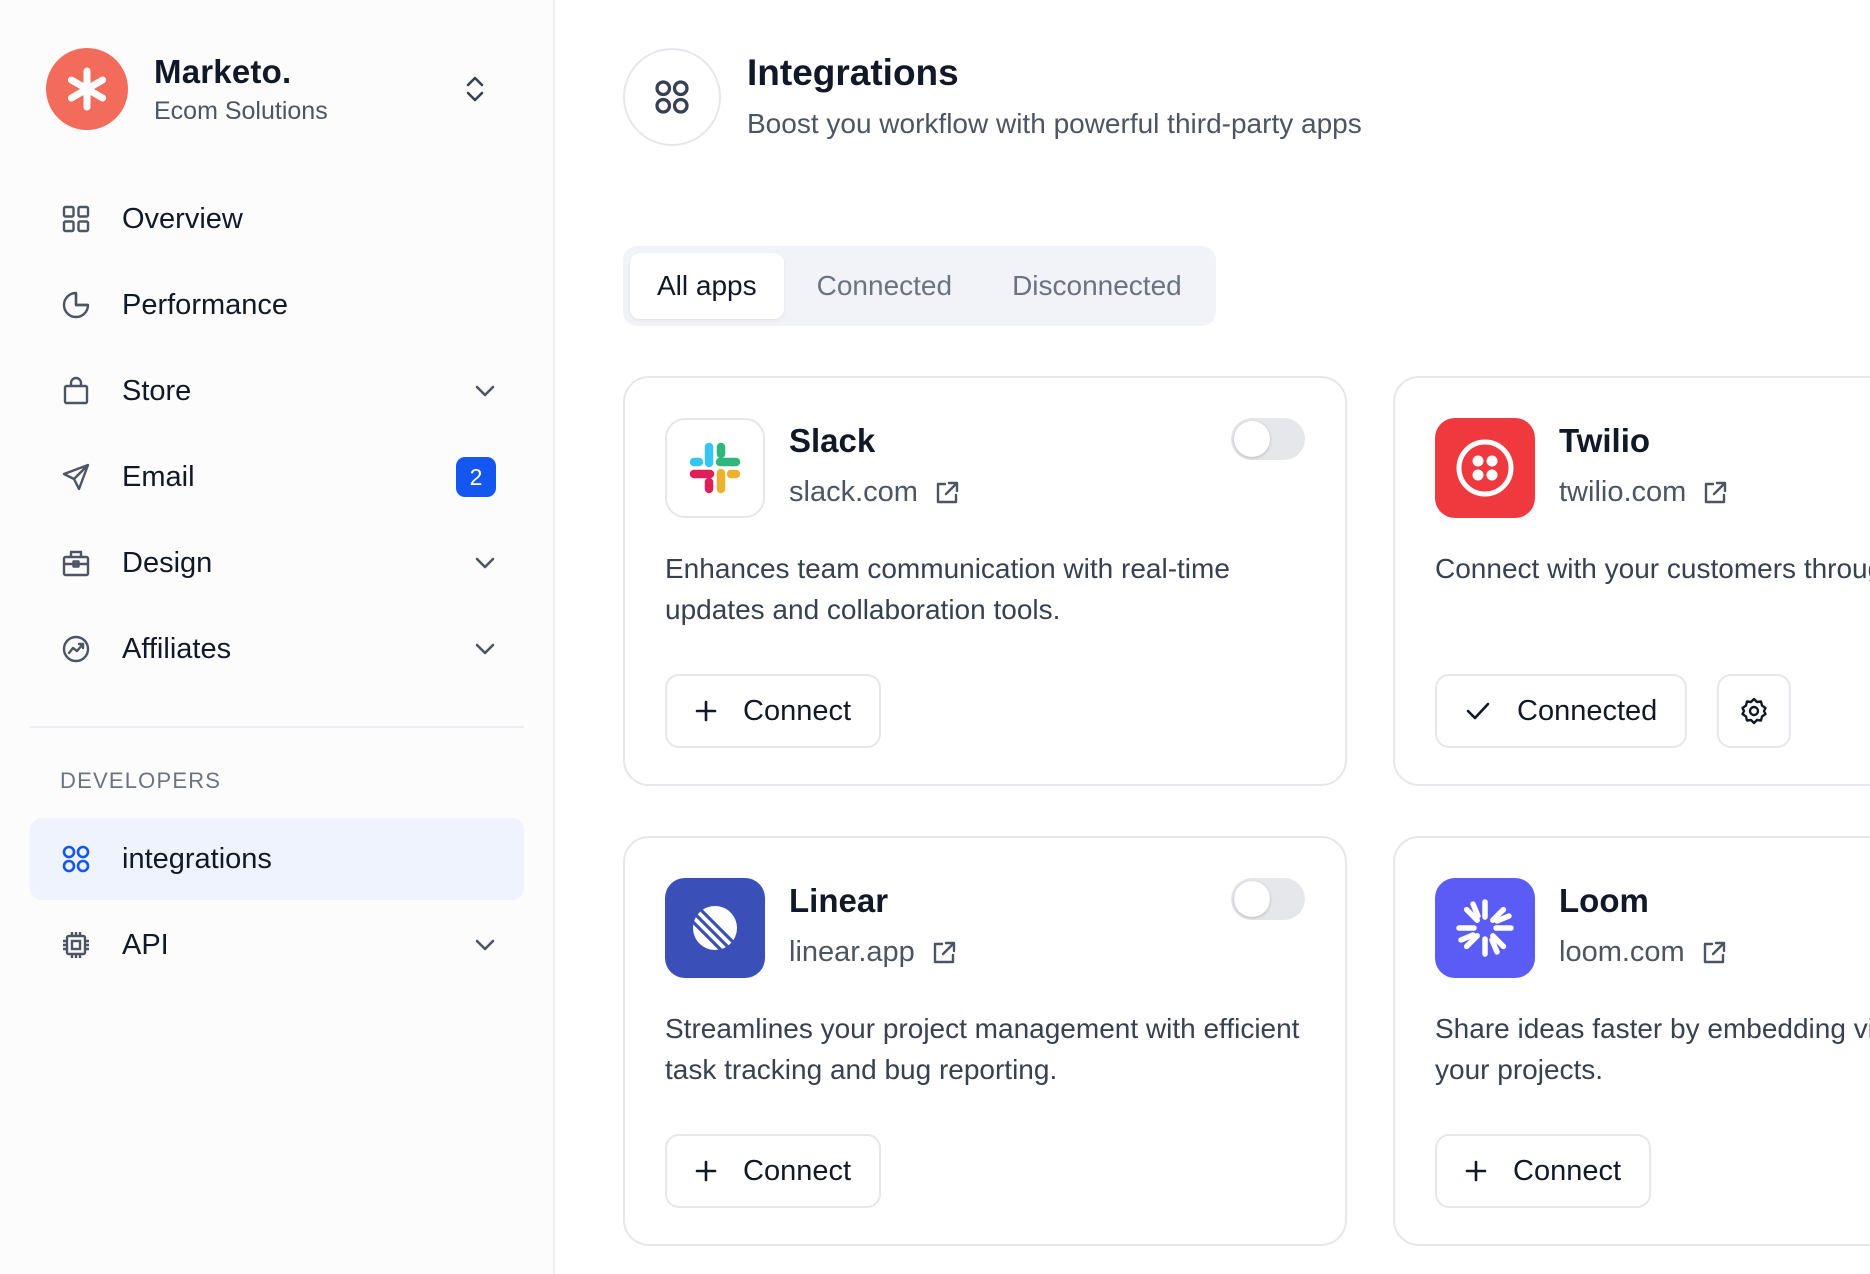 This screenshot has width=1870, height=1274. Describe the element at coordinates (277, 649) in the screenshot. I see `sidebar-item-affiliates: Affiliates` at that location.